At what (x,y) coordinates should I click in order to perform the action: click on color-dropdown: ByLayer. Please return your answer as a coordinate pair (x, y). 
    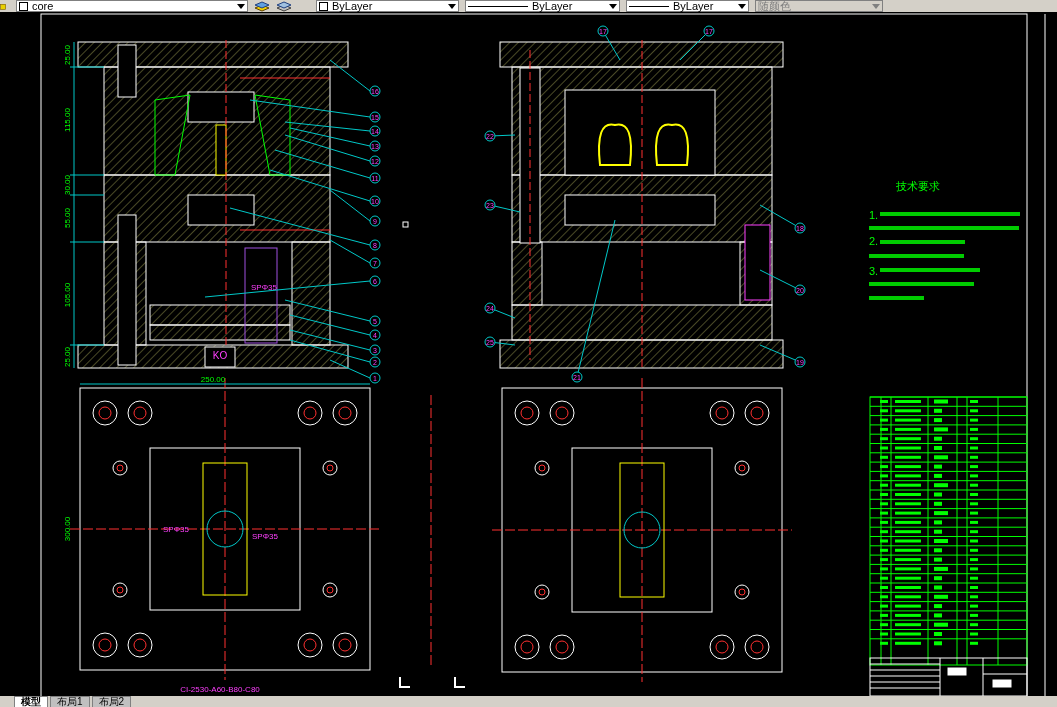
    Looking at the image, I should click on (387, 6).